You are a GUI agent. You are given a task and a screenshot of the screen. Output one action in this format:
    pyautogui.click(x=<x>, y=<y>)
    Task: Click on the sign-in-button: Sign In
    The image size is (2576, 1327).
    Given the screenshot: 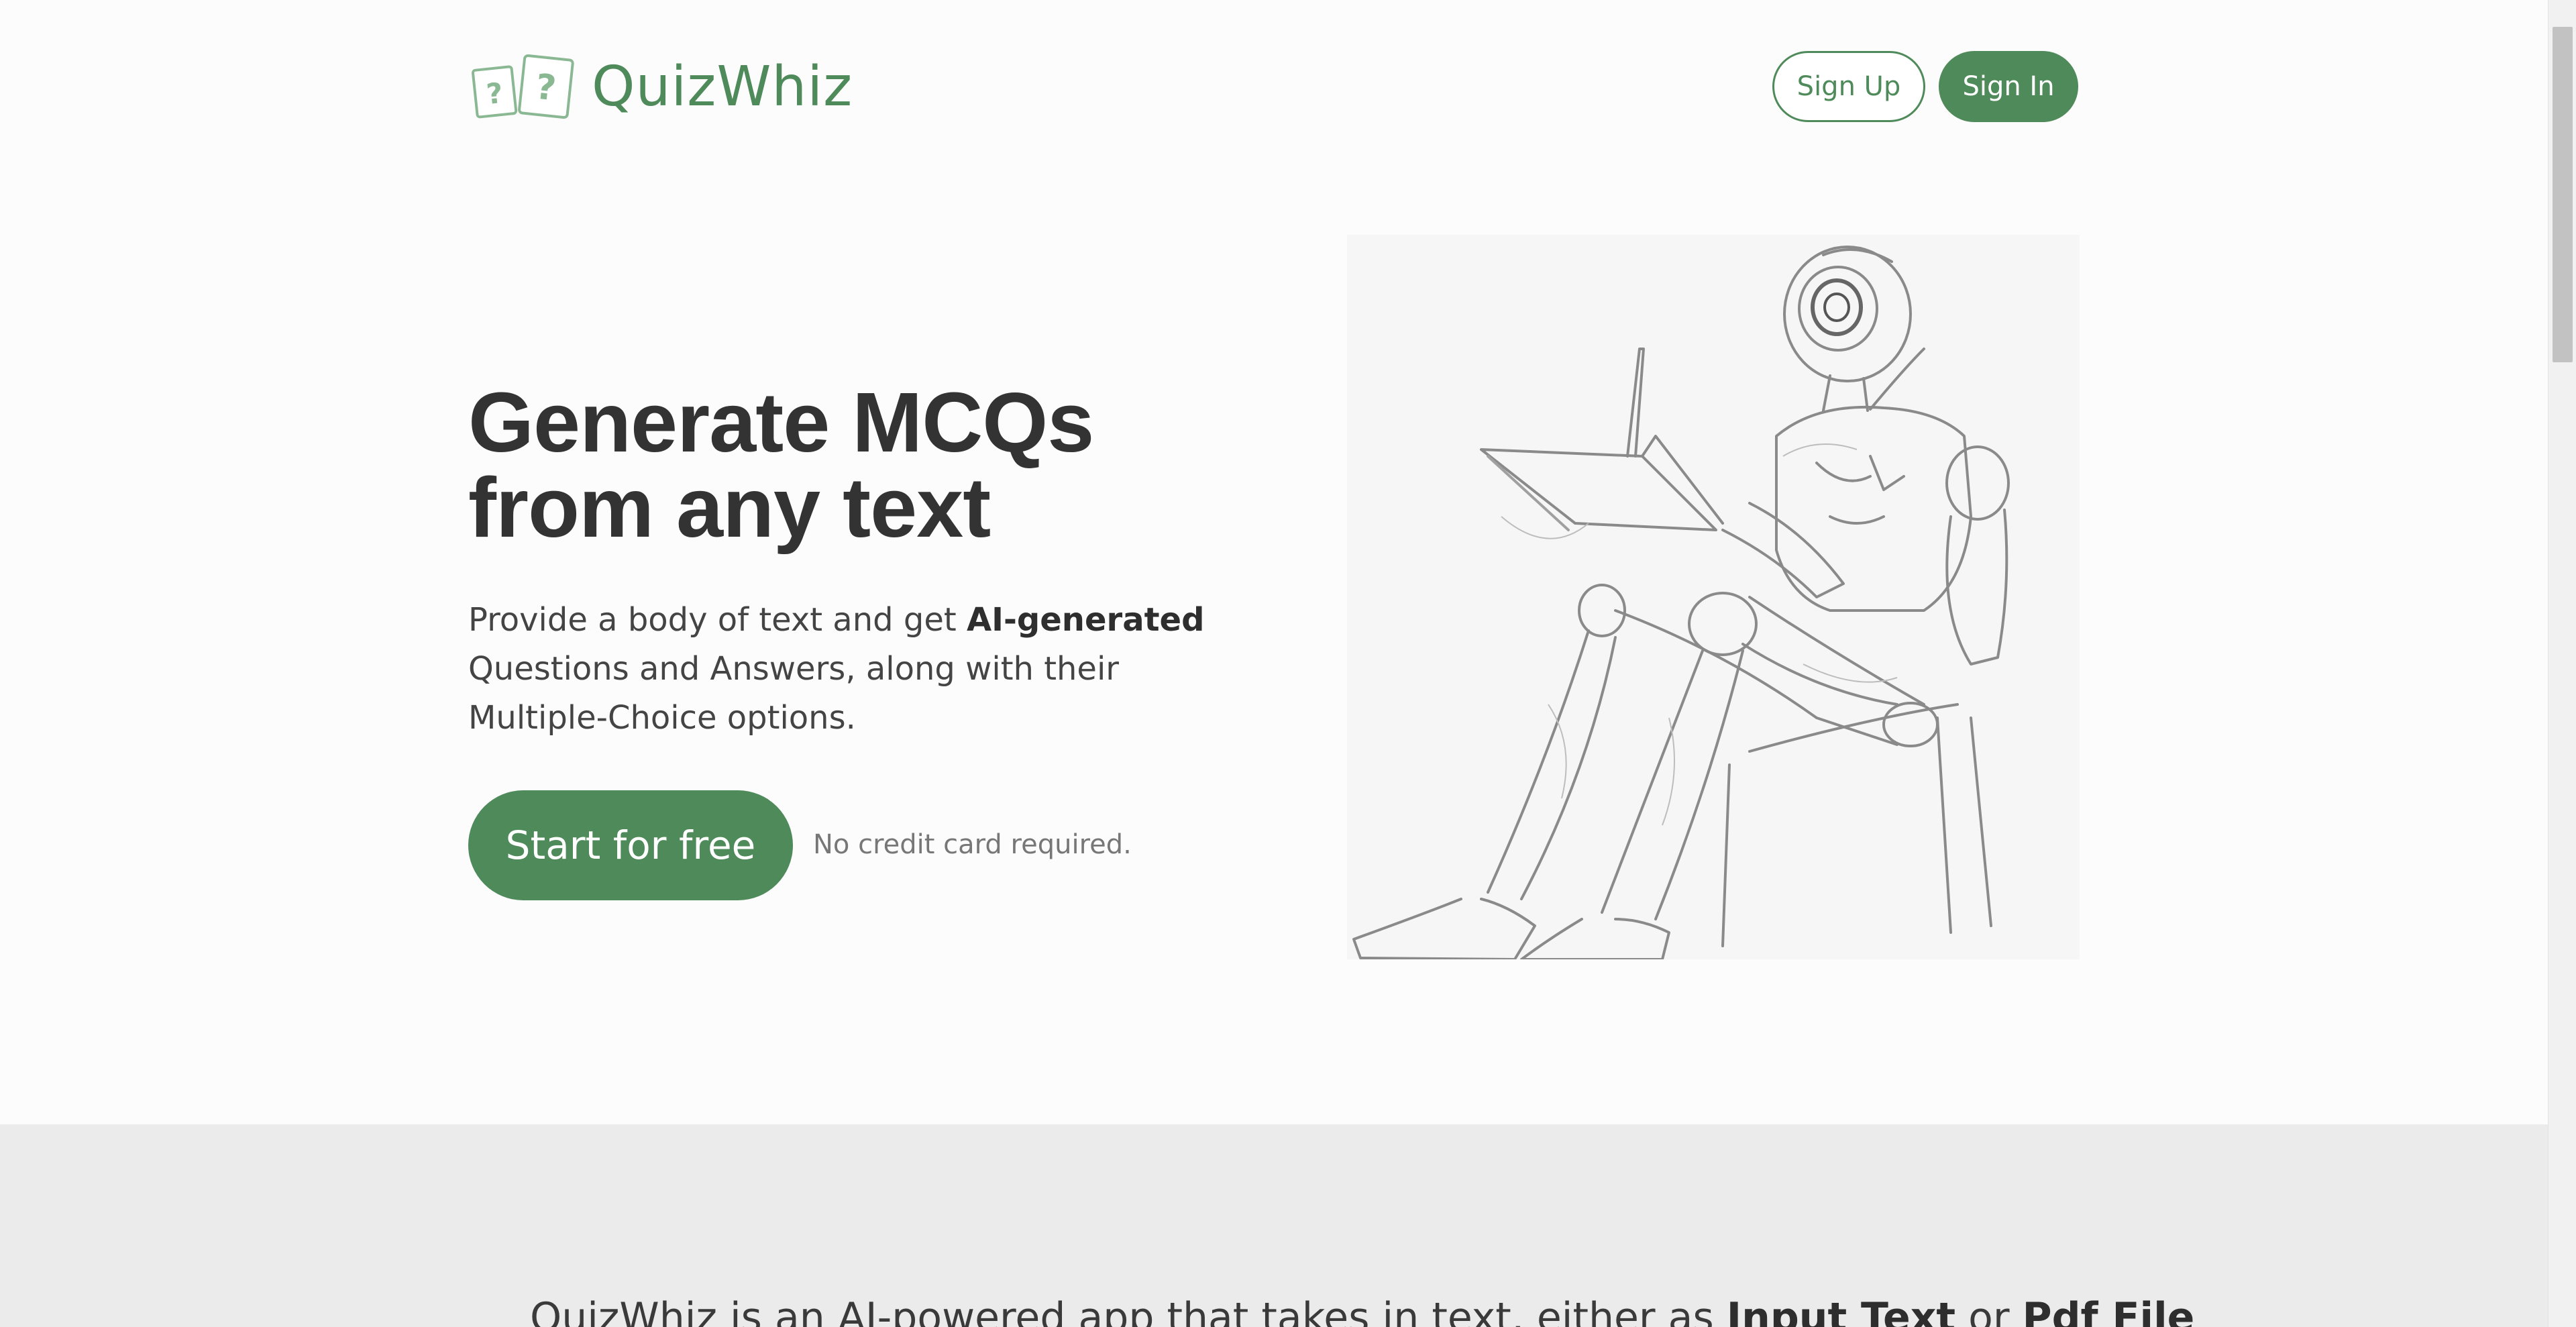 What is the action you would take?
    pyautogui.click(x=2008, y=86)
    